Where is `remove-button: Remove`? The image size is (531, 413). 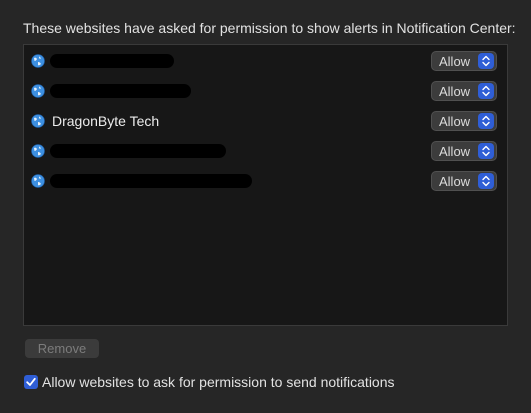
remove-button: Remove is located at coordinates (62, 348).